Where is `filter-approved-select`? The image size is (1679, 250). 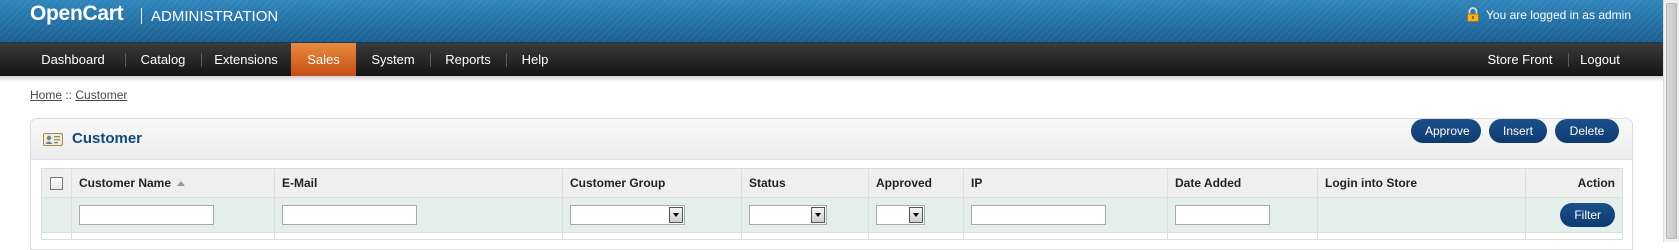
filter-approved-select is located at coordinates (900, 215).